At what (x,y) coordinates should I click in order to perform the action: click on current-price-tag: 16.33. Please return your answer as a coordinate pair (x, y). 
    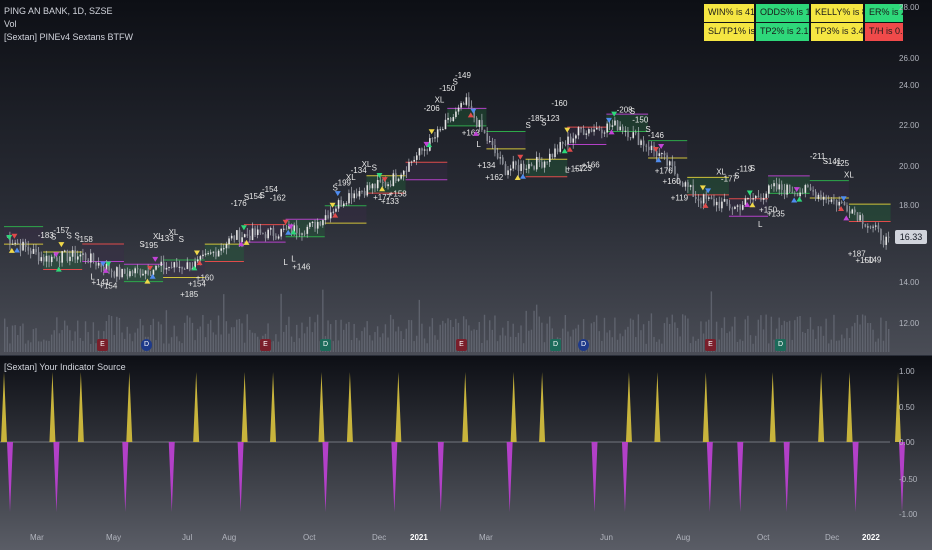
    Looking at the image, I should click on (911, 237).